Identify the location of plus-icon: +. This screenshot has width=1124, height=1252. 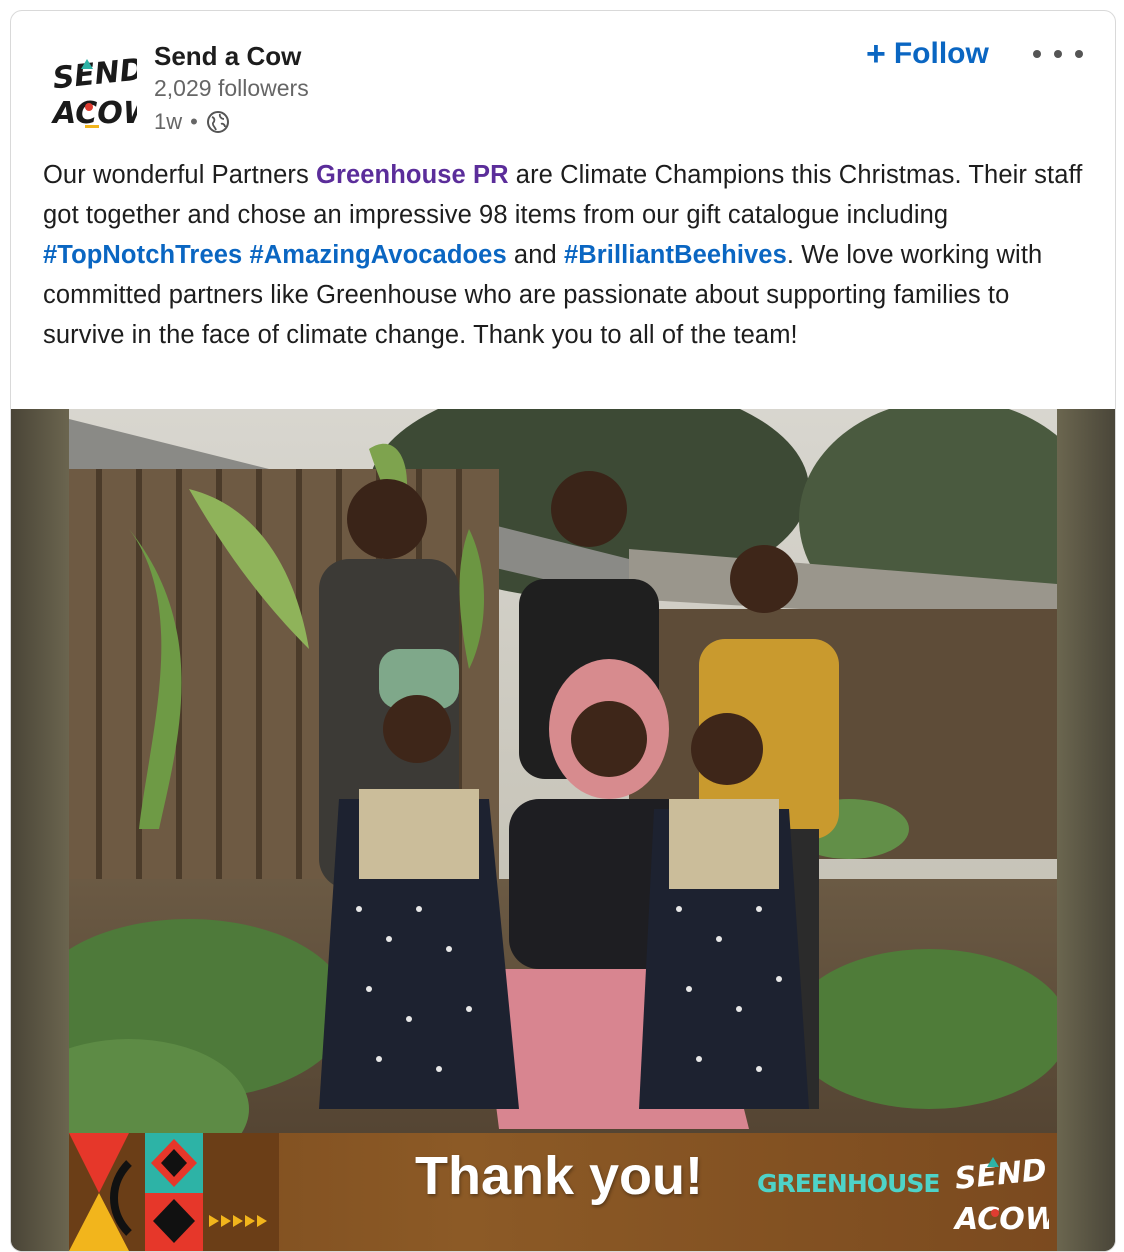
(876, 54).